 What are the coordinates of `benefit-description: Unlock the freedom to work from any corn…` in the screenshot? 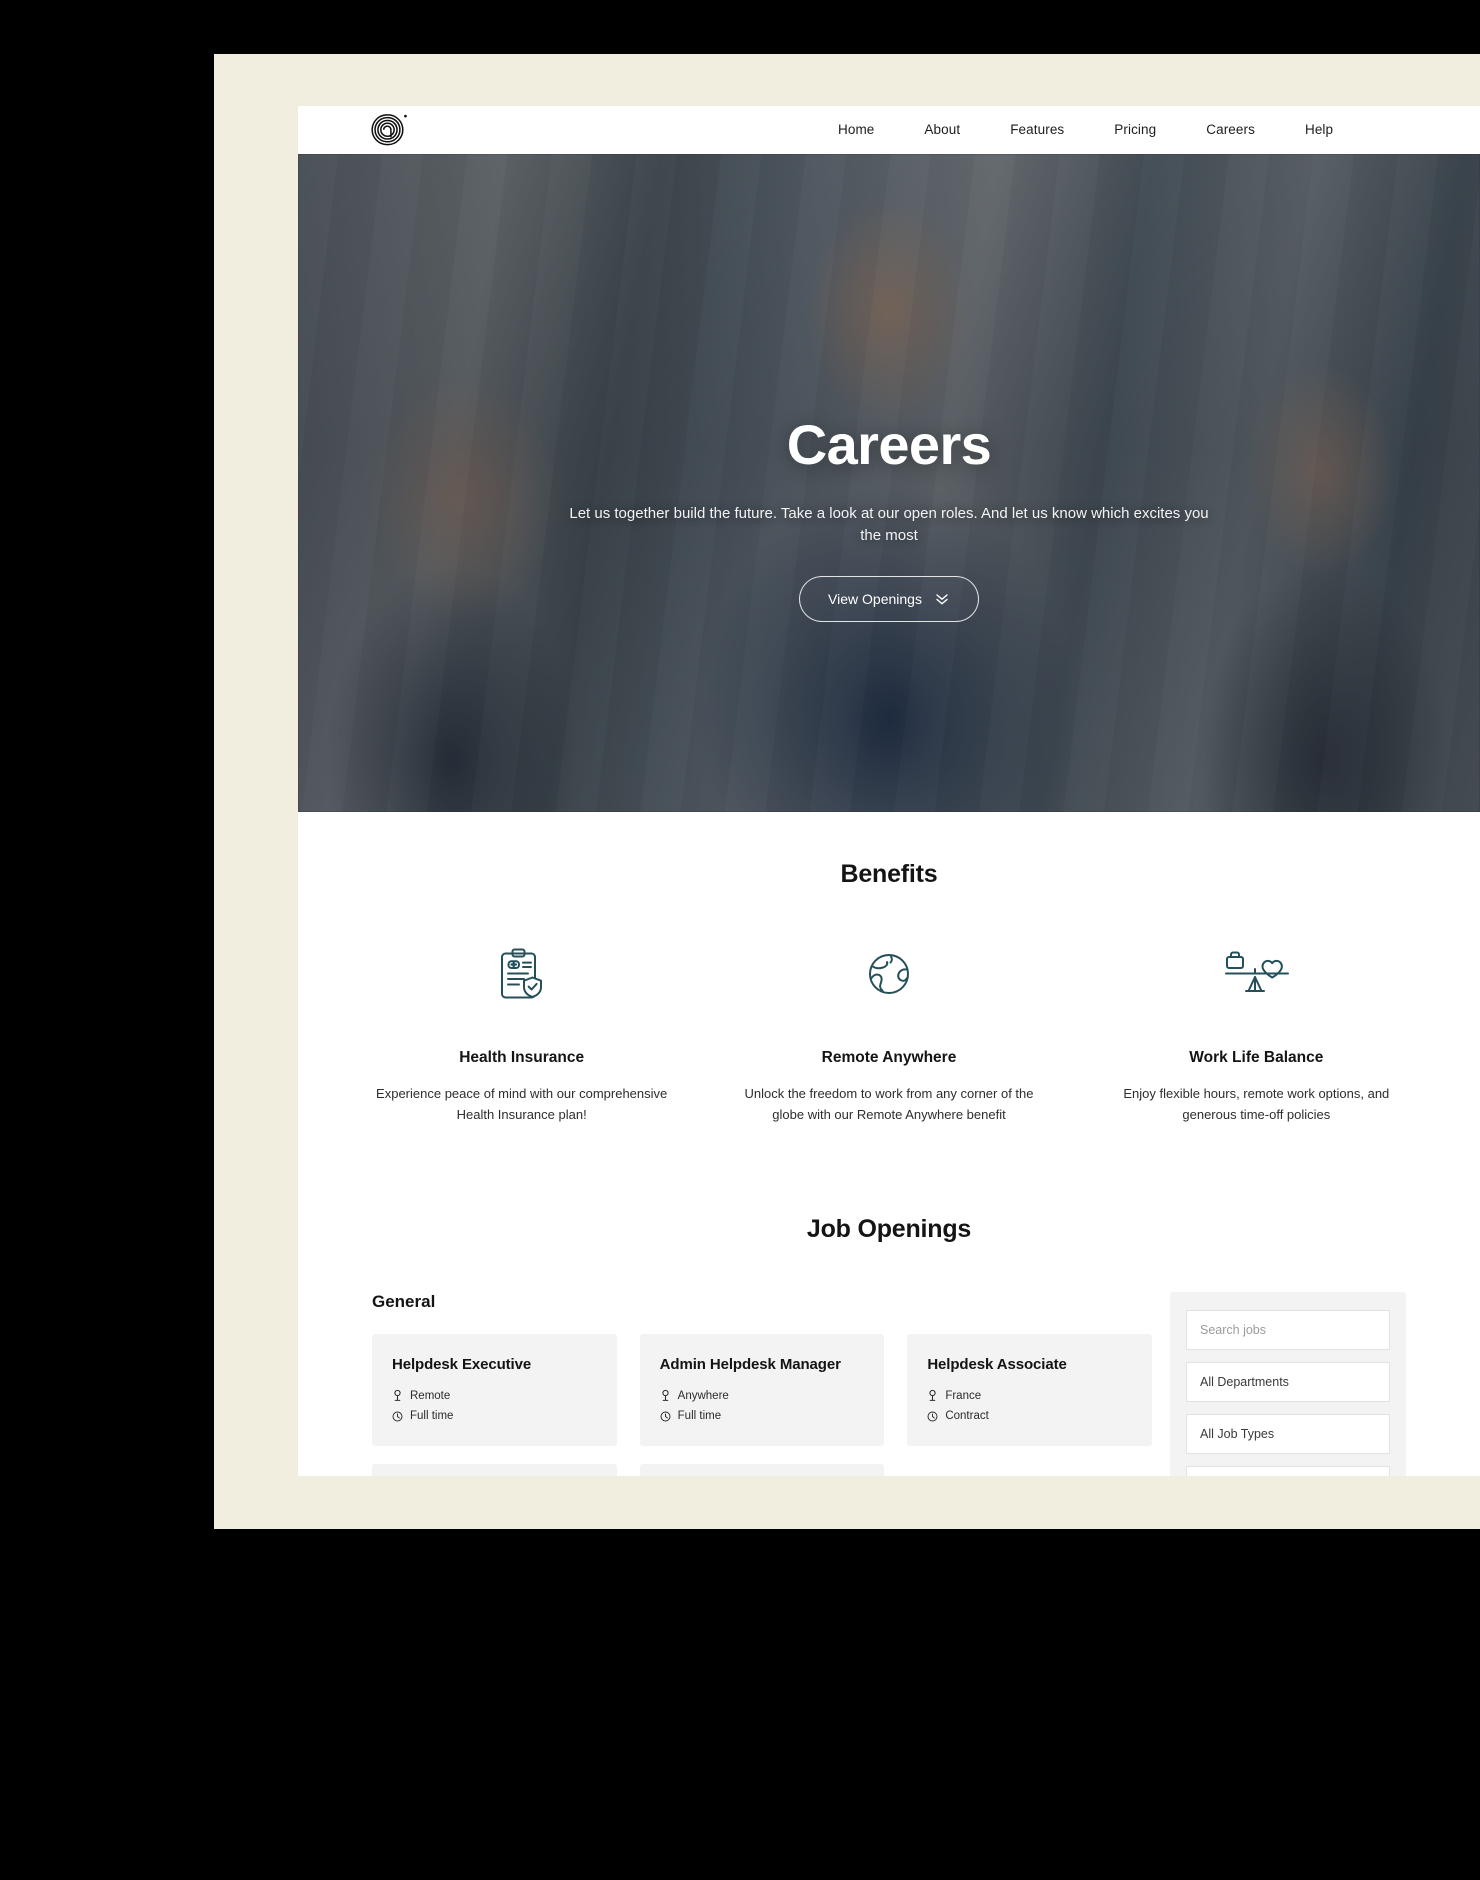 It's located at (889, 1104).